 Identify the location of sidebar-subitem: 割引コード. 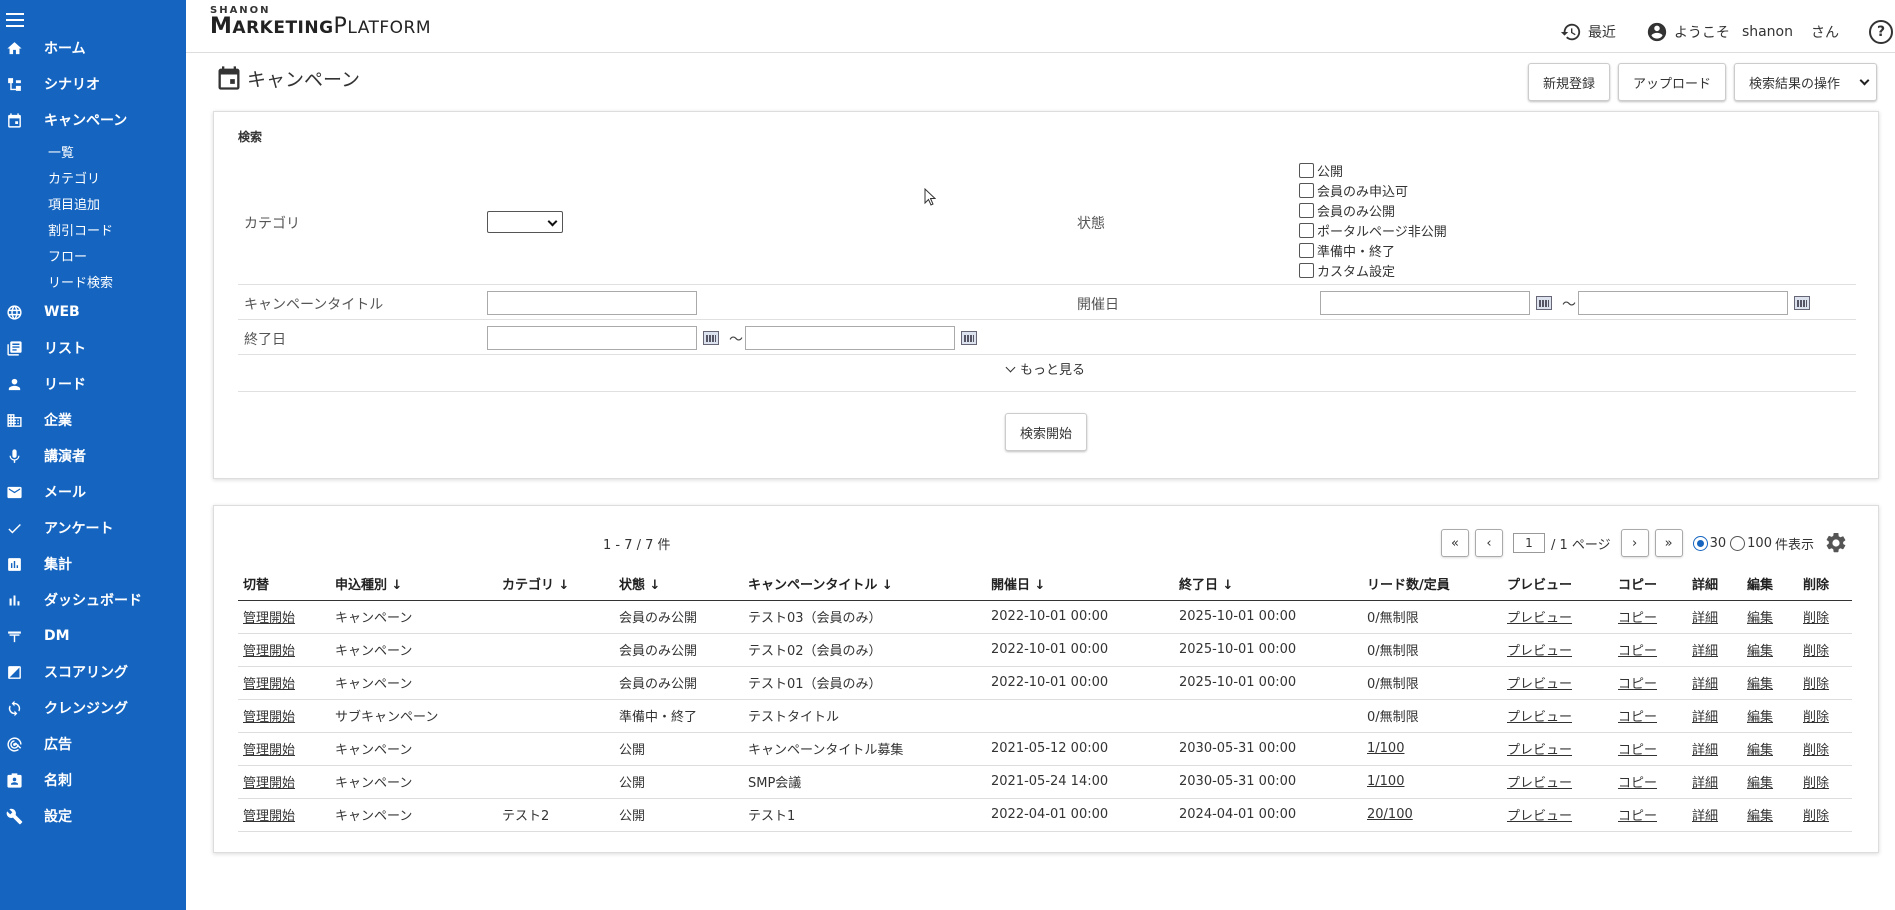
(93, 229).